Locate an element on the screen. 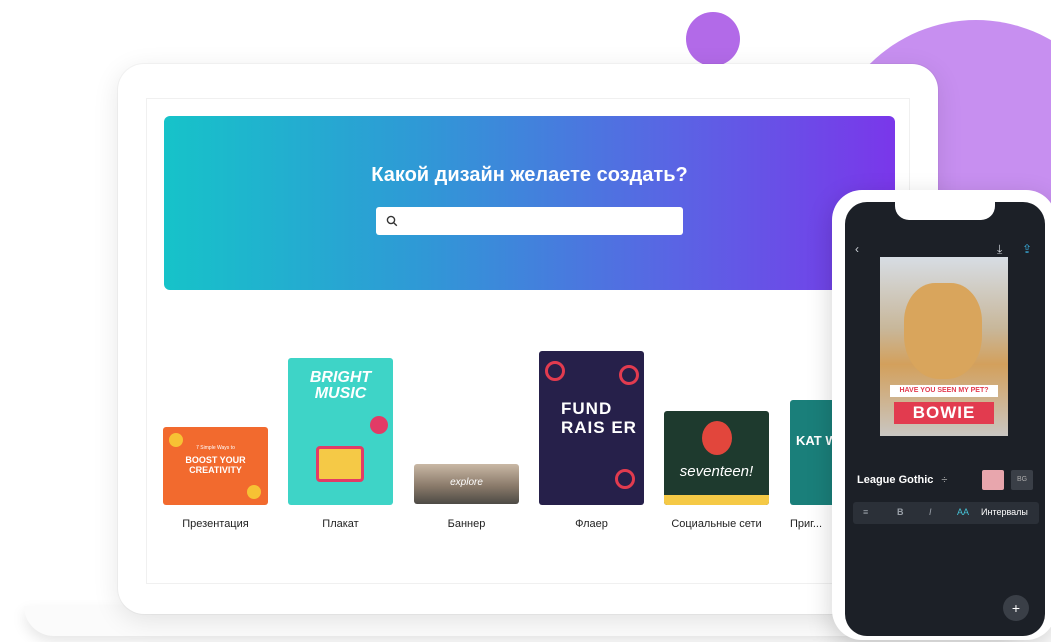 This screenshot has height=642, width=1051. plus-icon: + is located at coordinates (1016, 608).